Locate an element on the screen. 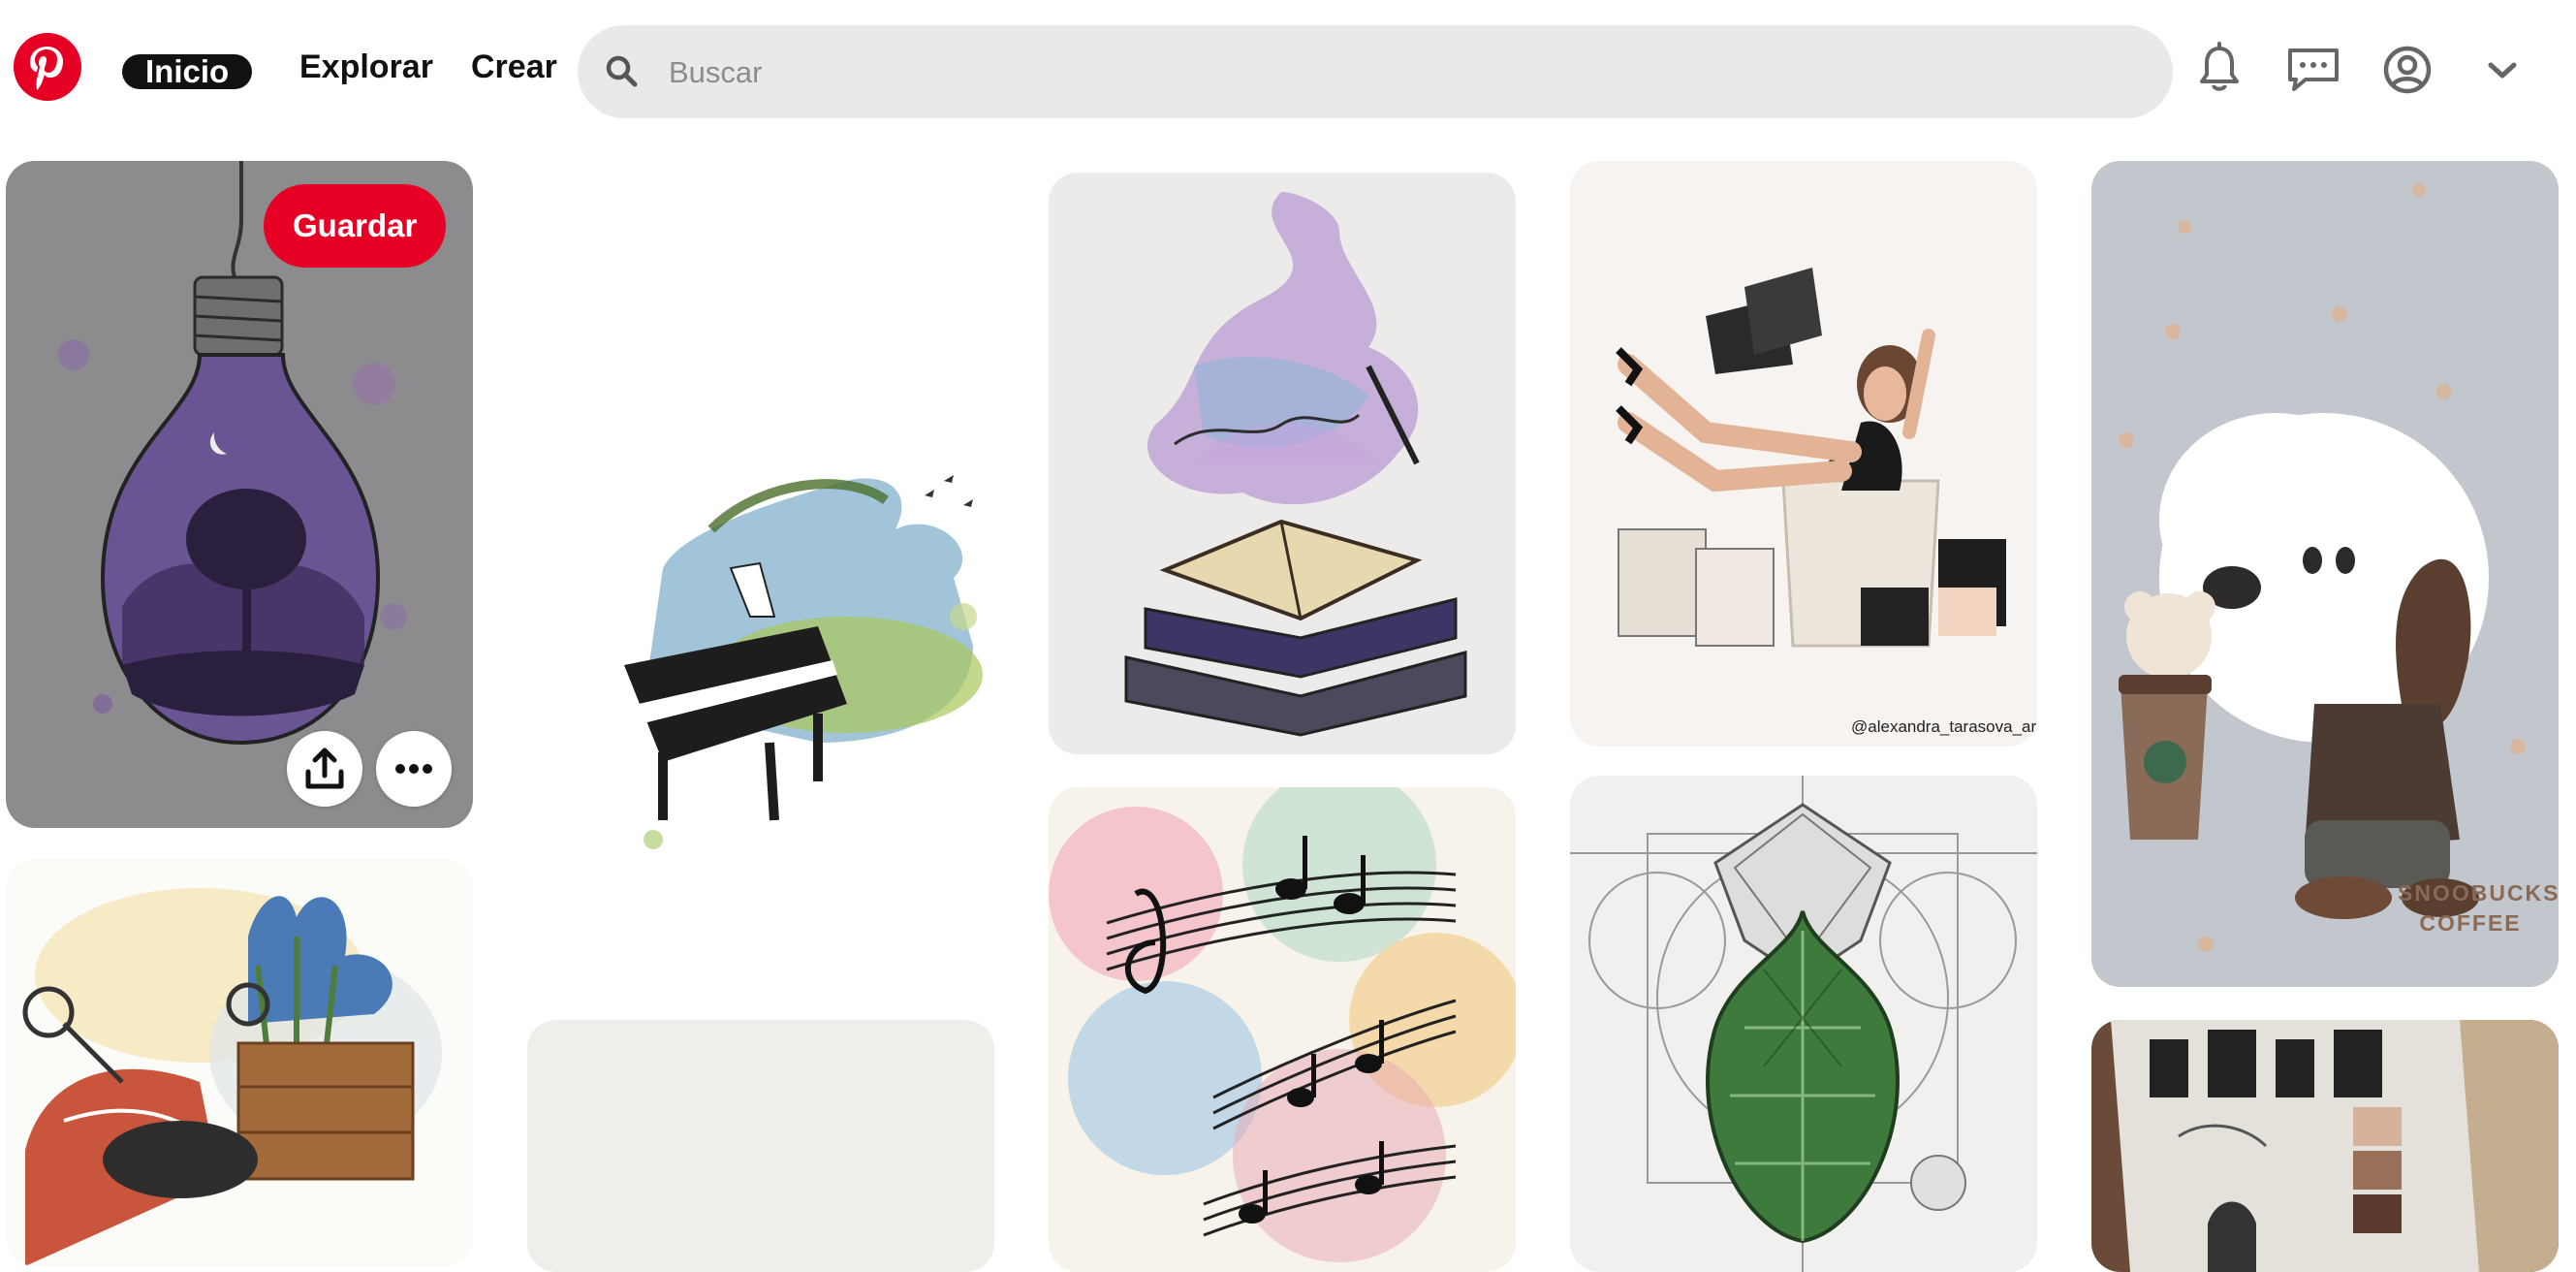 This screenshot has height=1272, width=2576. blank-paper-image is located at coordinates (760, 1146).